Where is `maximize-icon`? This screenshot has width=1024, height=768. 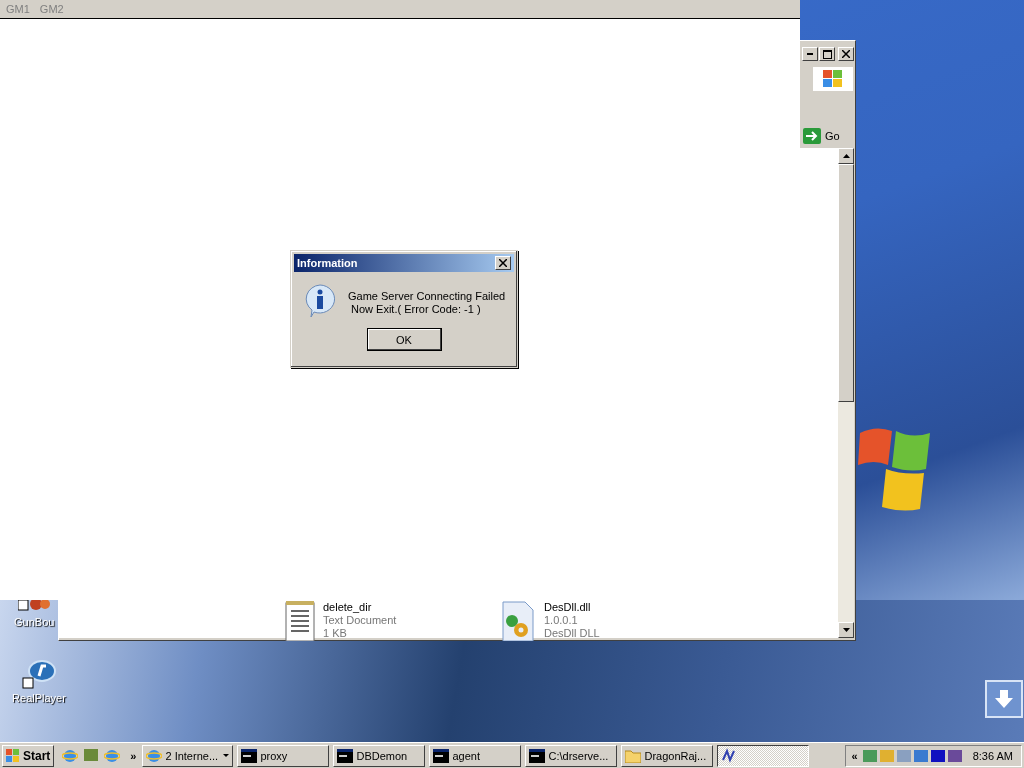
maximize-icon is located at coordinates (827, 54).